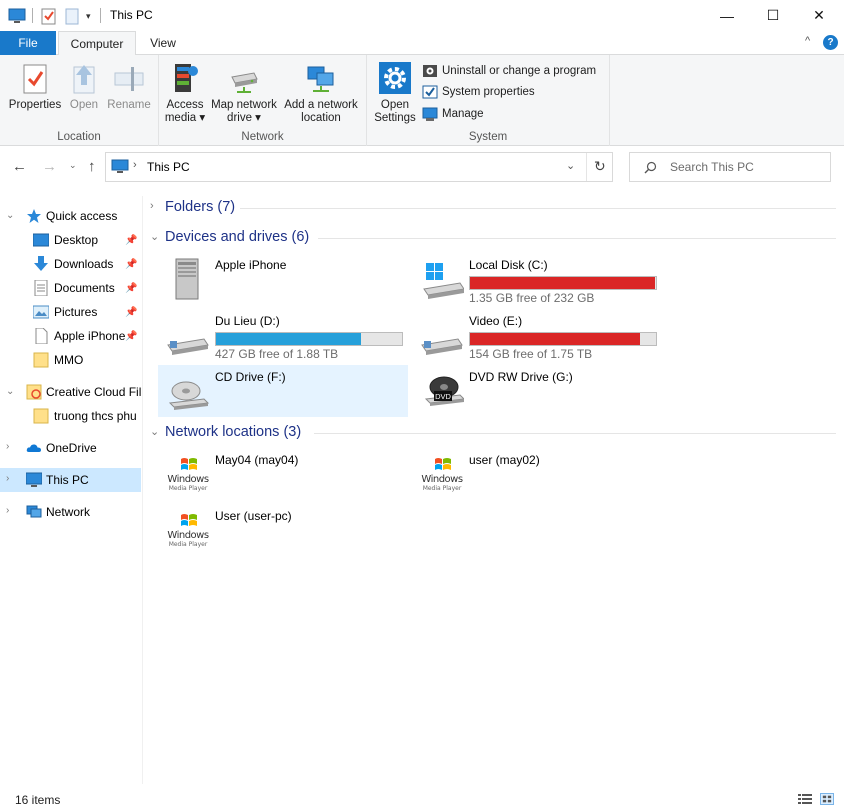 The width and height of the screenshot is (844, 812). What do you see at coordinates (233, 432) in the screenshot?
I see `network-locations-header: Network locations (3)` at bounding box center [233, 432].